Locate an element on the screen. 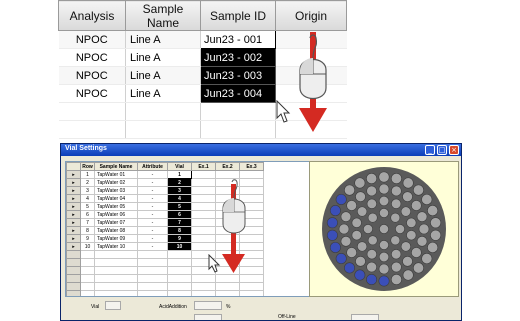 The width and height of the screenshot is (520, 321). column-header-attribute: Attribute is located at coordinates (152, 166).